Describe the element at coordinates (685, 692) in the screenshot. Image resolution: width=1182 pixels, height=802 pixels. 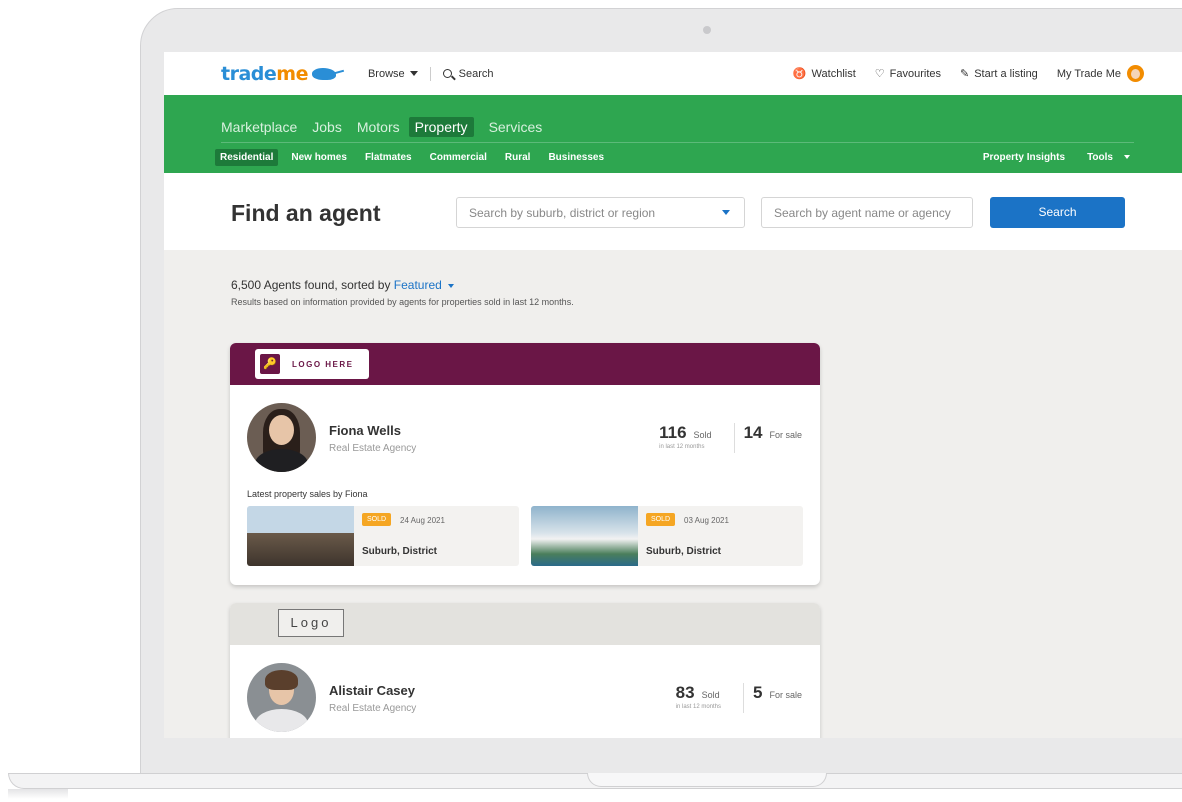
I see `sold-count: 83` at that location.